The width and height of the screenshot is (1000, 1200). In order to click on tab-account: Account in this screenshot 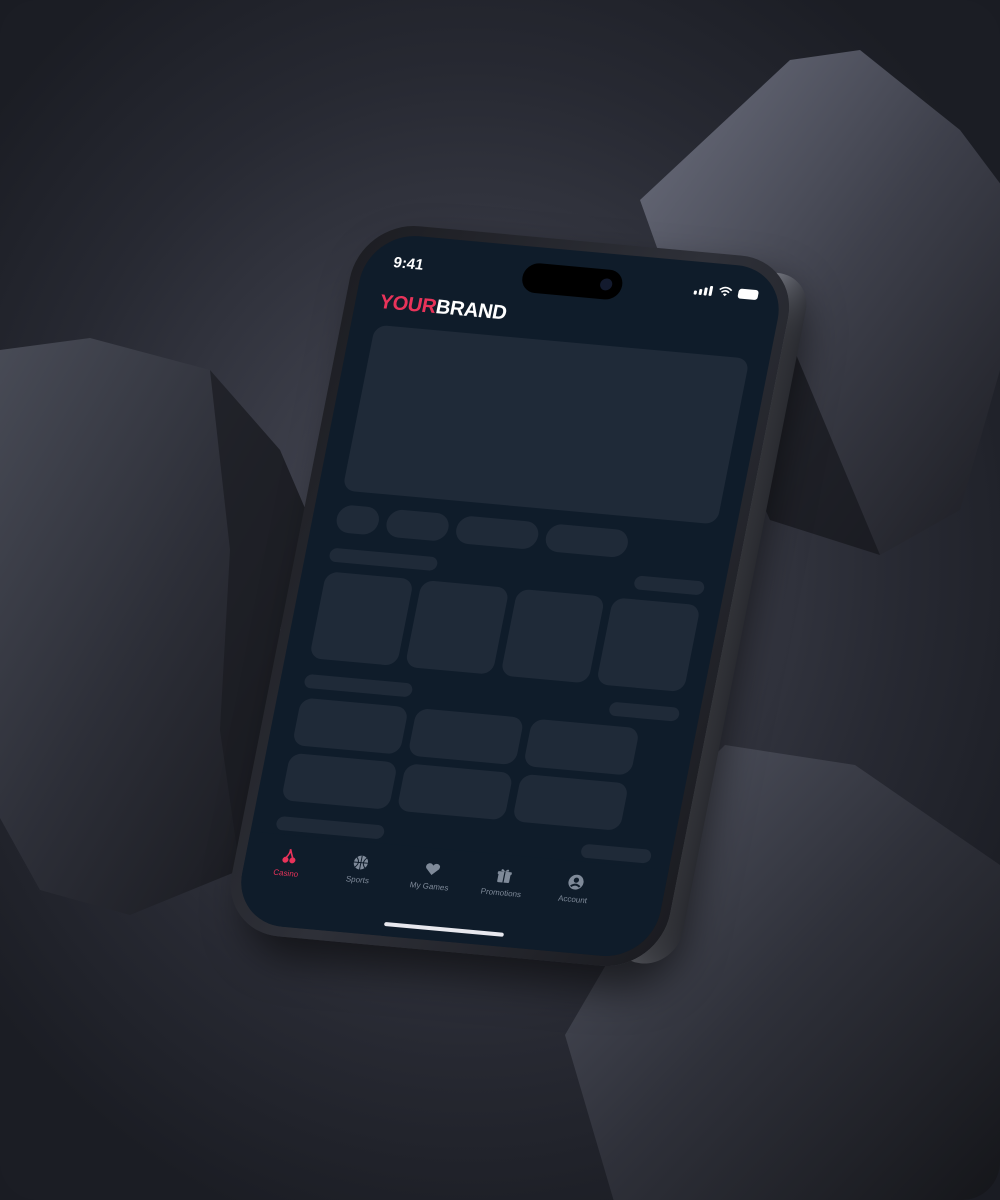, I will do `click(575, 888)`.